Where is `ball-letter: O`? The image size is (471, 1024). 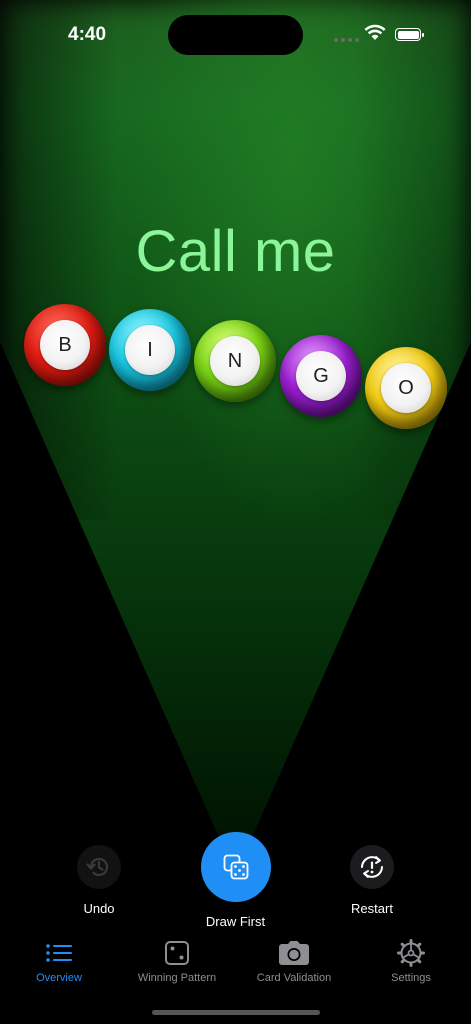 ball-letter: O is located at coordinates (406, 388).